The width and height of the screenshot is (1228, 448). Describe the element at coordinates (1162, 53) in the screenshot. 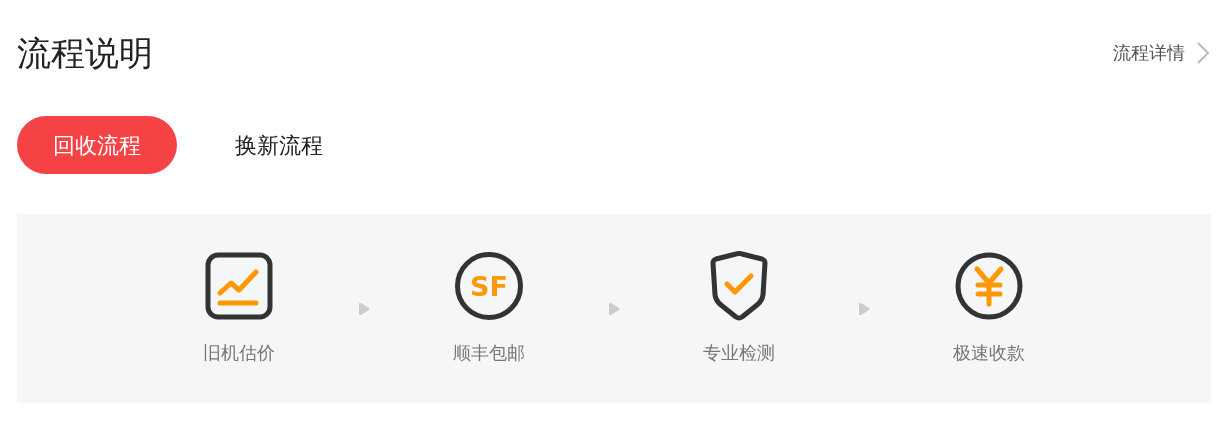

I see `details-link: 流程详情` at that location.